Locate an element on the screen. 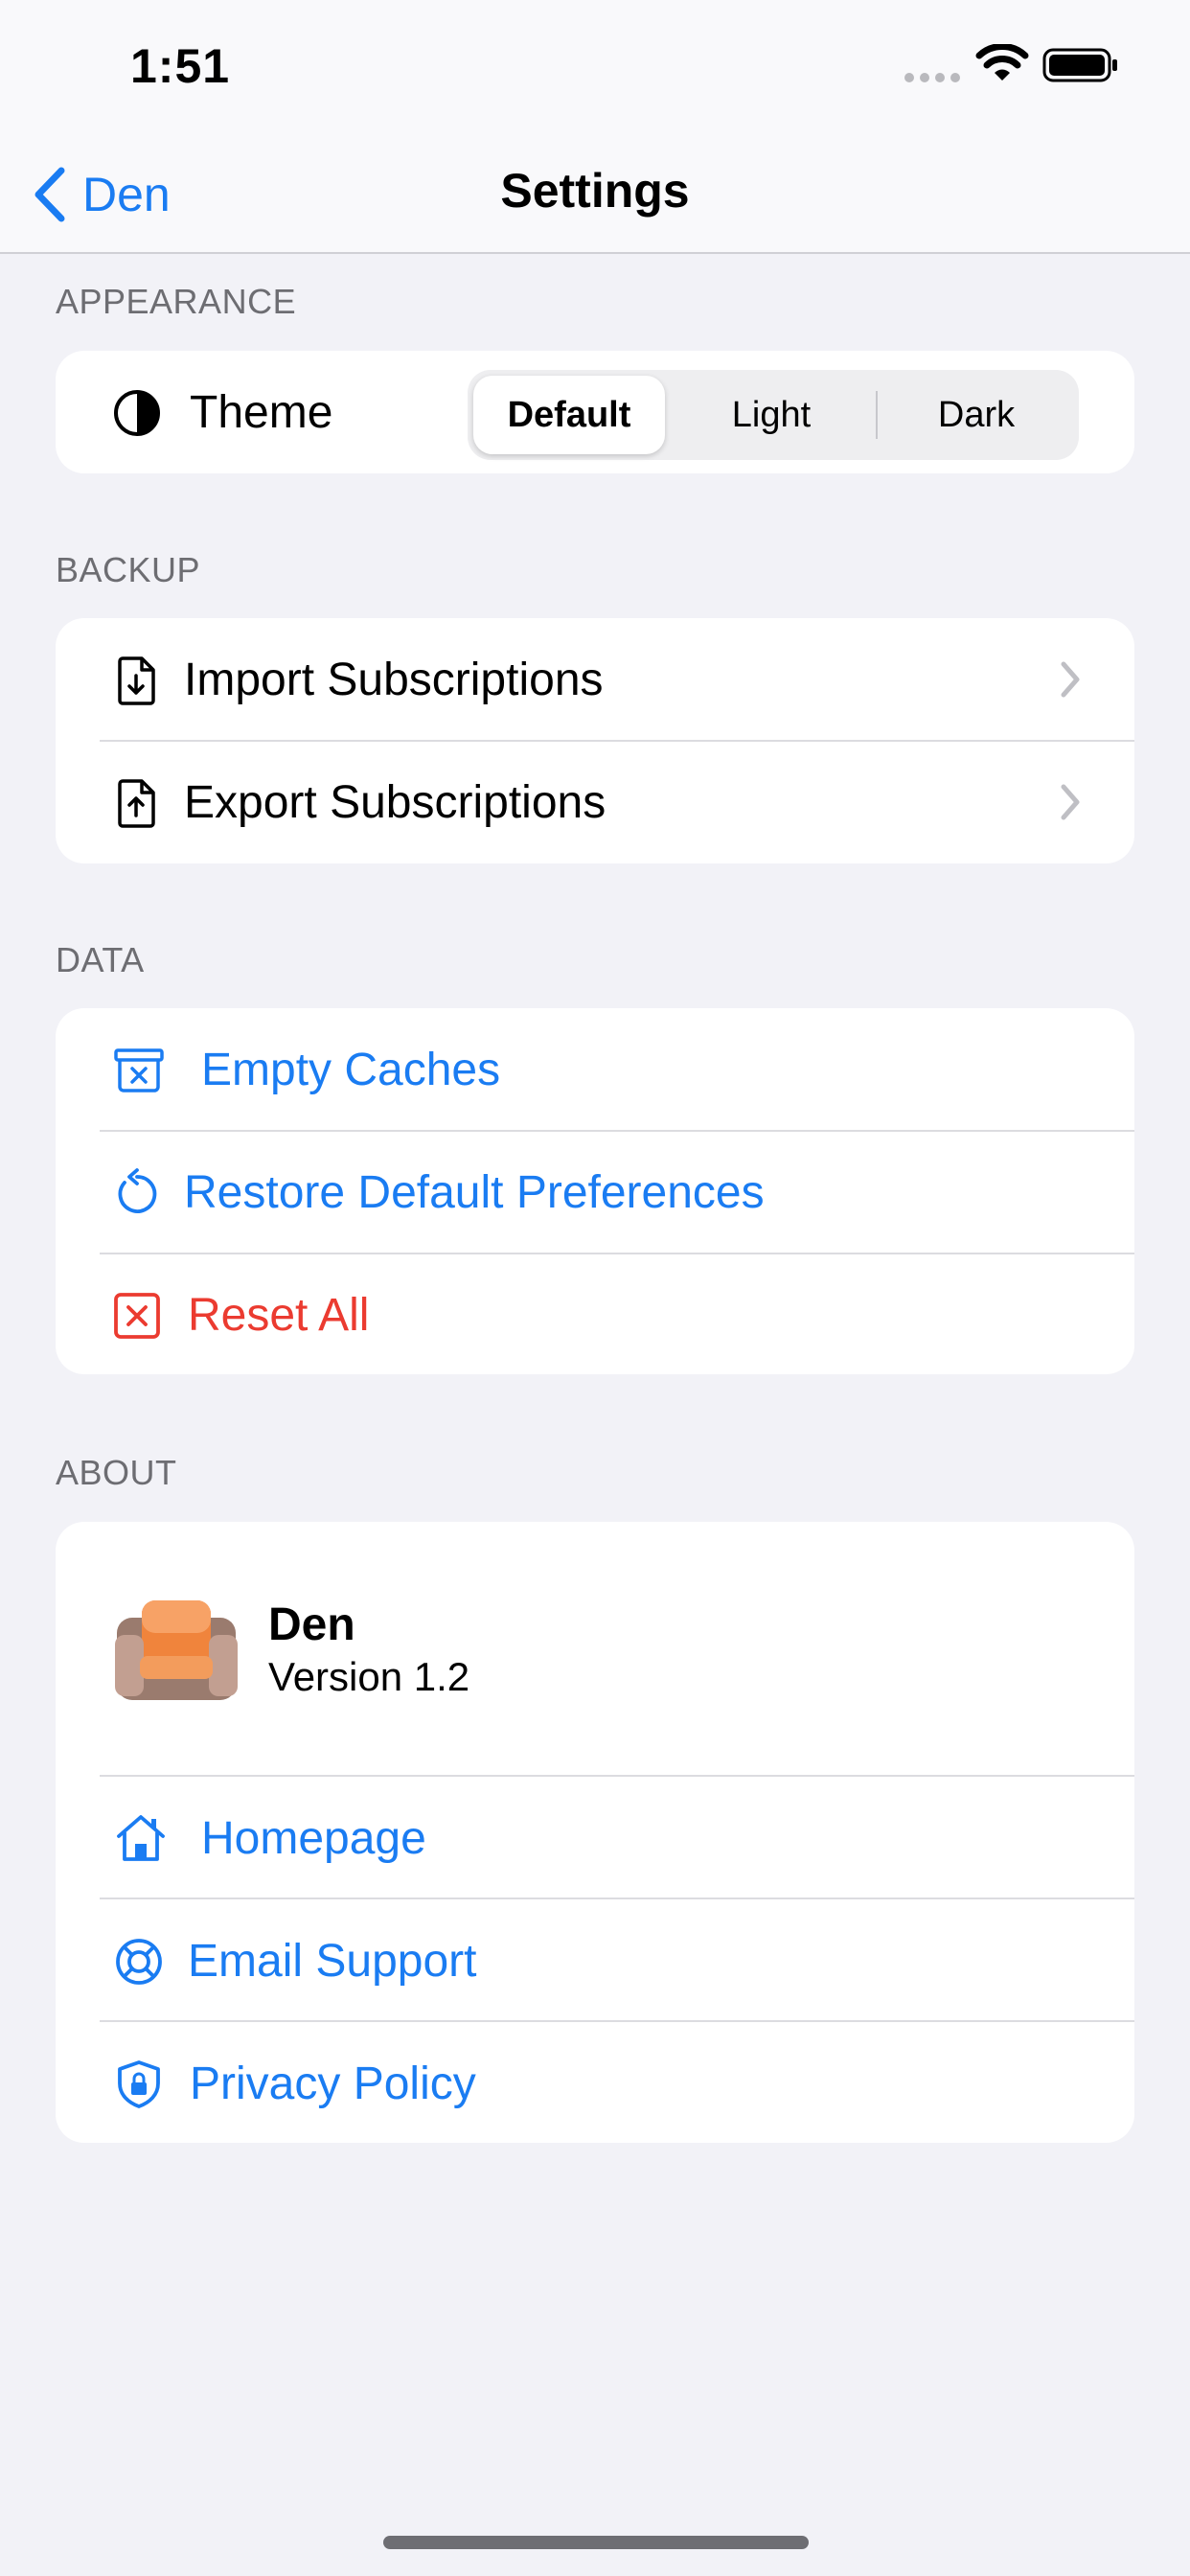 The height and width of the screenshot is (2576, 1190). status-time: 1:51 is located at coordinates (181, 66).